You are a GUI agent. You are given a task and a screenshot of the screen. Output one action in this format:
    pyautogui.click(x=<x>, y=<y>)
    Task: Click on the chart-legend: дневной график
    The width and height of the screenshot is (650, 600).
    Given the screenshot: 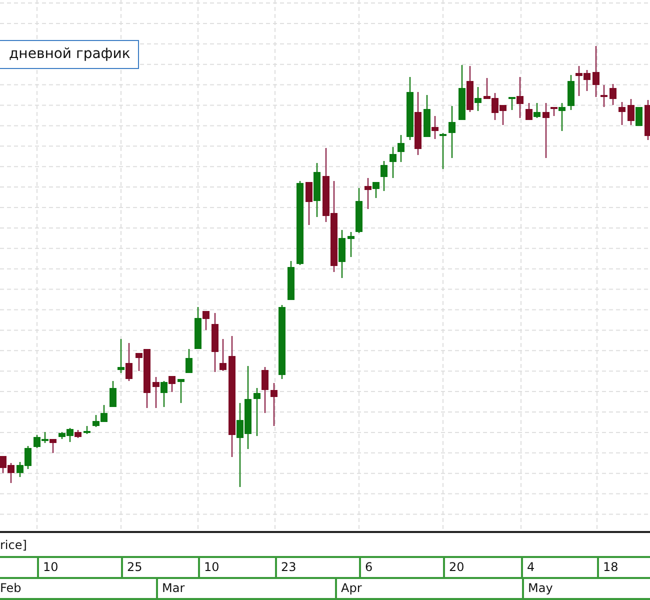 What is the action you would take?
    pyautogui.click(x=70, y=54)
    